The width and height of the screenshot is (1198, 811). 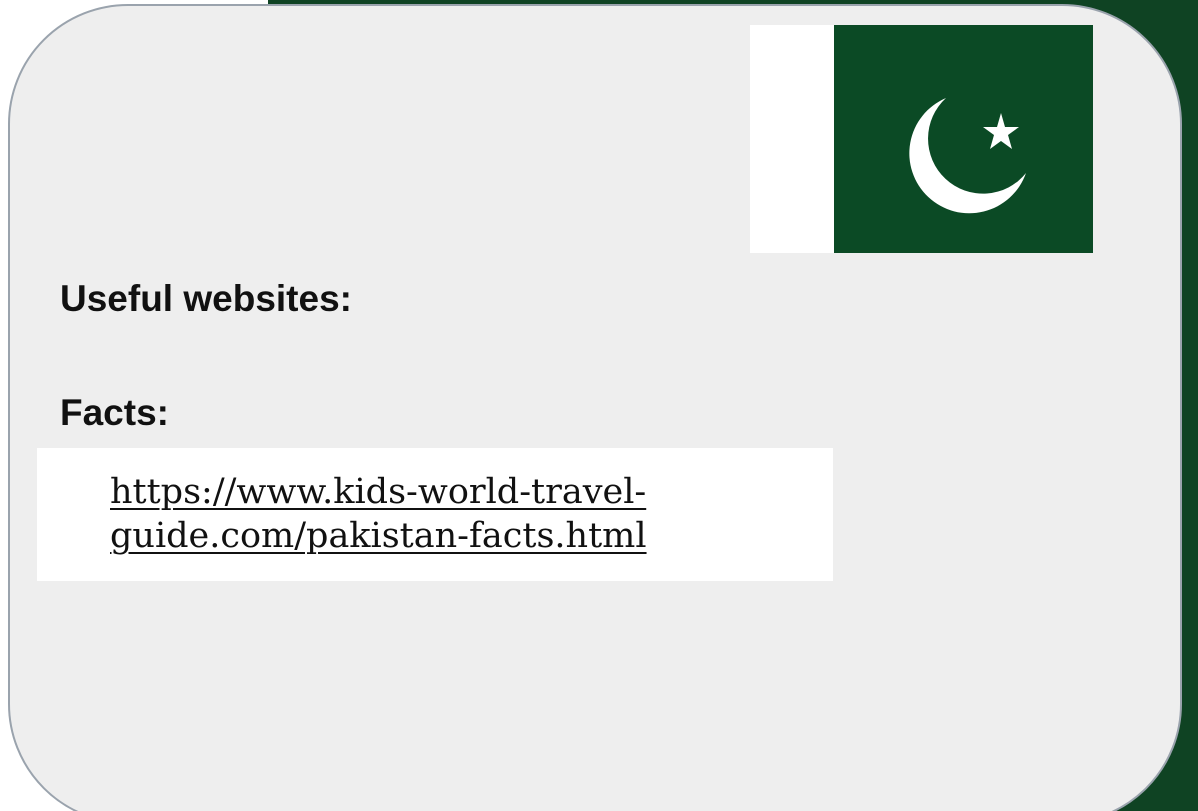 What do you see at coordinates (206, 298) in the screenshot?
I see `useful-websites-heading: Useful websites:` at bounding box center [206, 298].